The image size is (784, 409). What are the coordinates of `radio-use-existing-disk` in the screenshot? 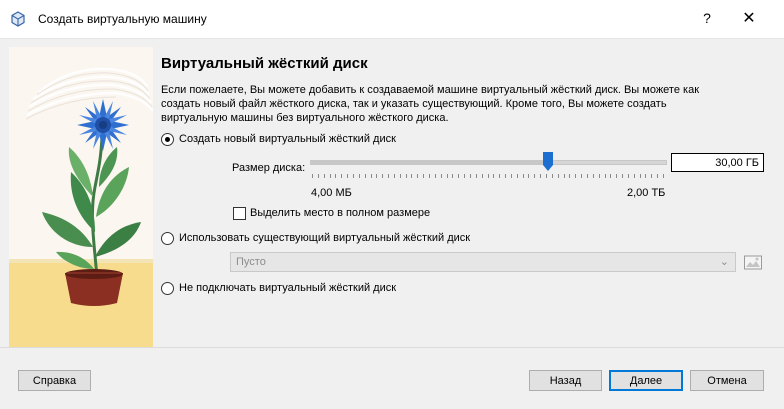 It's located at (167, 238).